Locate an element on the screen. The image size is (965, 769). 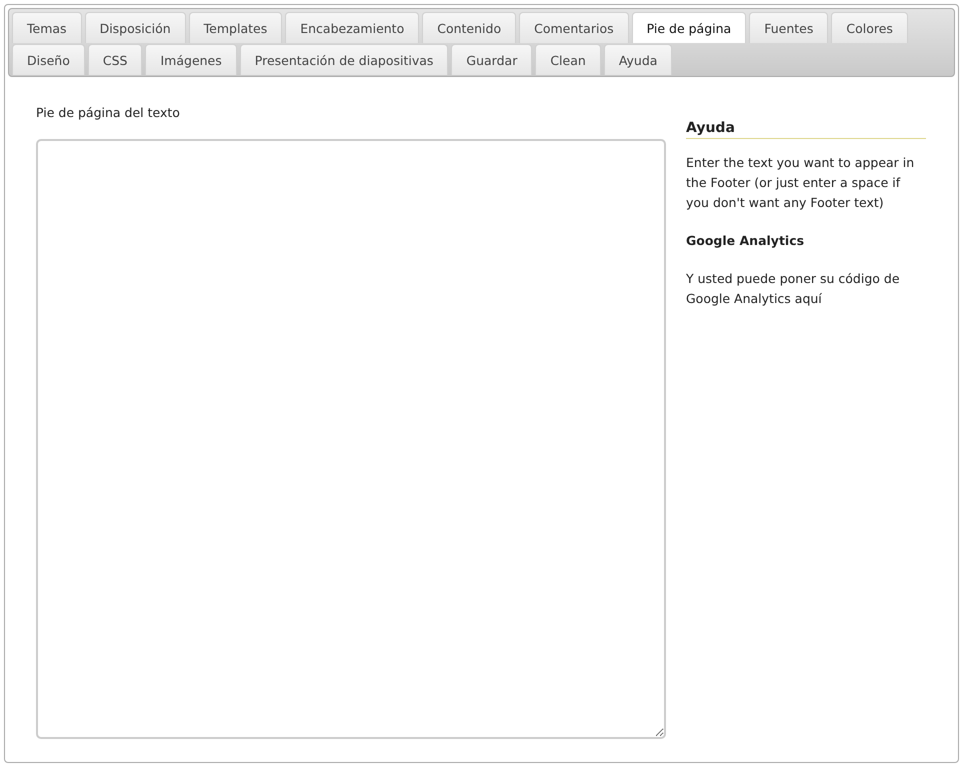
tab: Comentarios is located at coordinates (574, 27).